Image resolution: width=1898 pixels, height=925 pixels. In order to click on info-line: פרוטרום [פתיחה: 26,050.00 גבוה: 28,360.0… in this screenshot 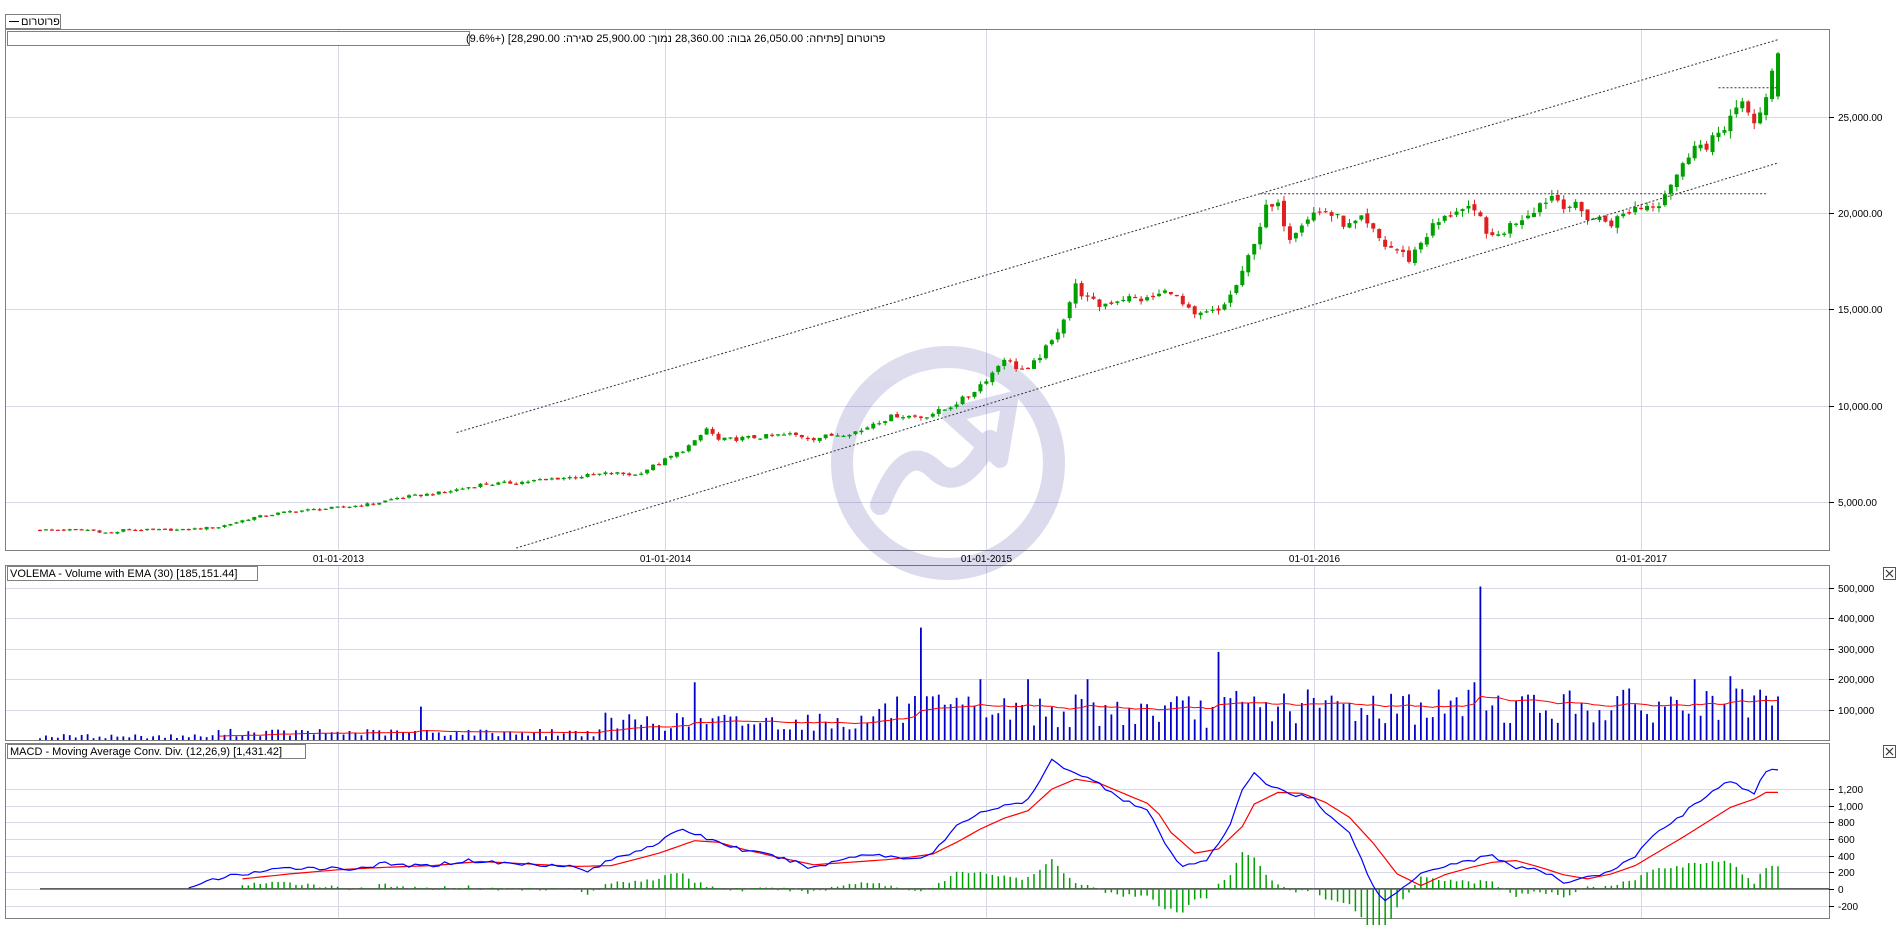, I will do `click(676, 39)`.